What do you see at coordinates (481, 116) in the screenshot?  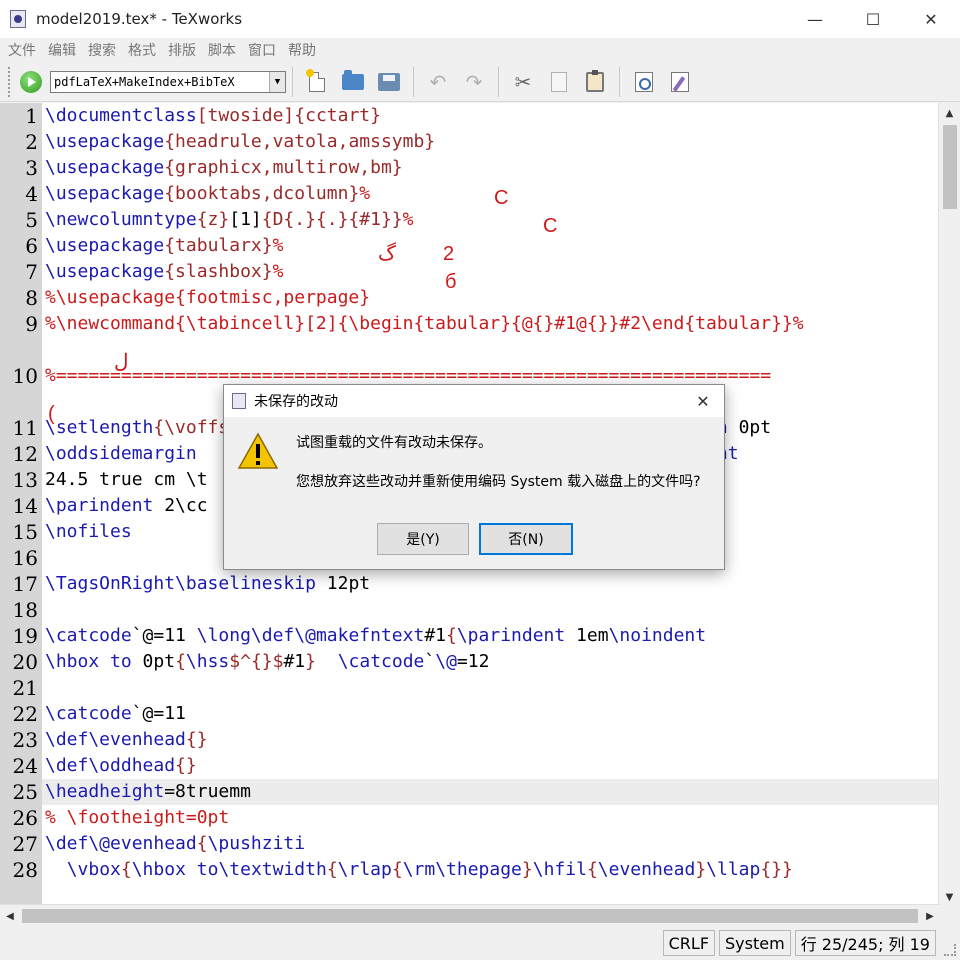 I see `code-line: 1 \documentclass[twoside]{cctart}` at bounding box center [481, 116].